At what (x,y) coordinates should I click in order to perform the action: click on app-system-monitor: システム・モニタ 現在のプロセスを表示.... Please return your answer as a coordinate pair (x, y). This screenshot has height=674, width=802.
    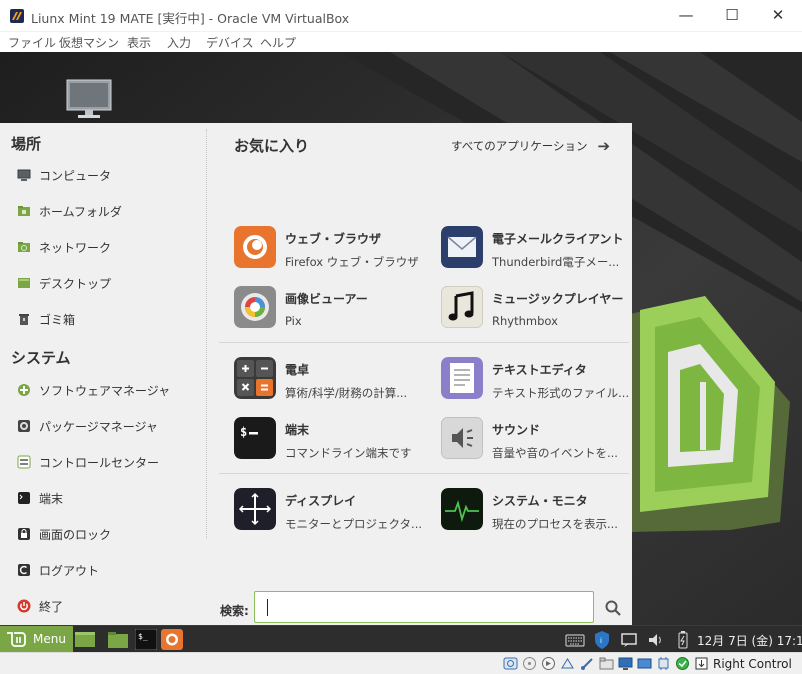
    Looking at the image, I should click on (541, 510).